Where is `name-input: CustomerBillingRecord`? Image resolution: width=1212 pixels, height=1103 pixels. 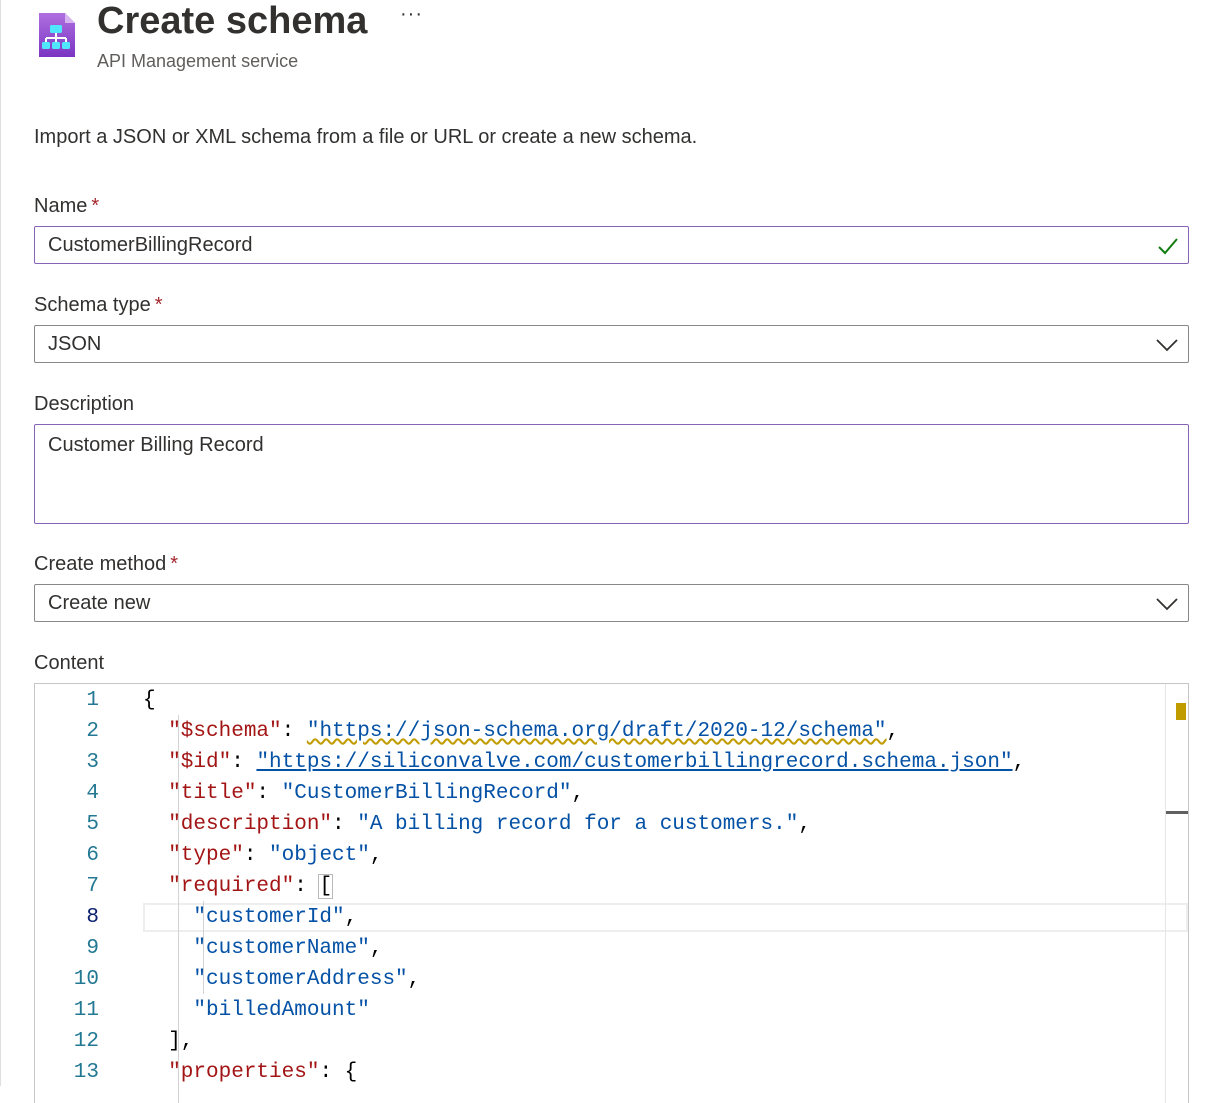 name-input: CustomerBillingRecord is located at coordinates (611, 245).